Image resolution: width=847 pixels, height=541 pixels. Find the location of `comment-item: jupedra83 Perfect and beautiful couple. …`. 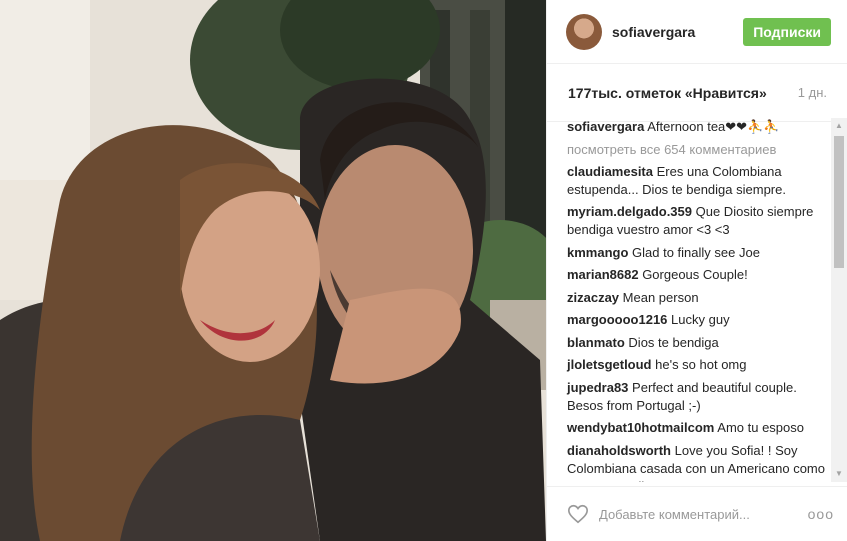

comment-item: jupedra83 Perfect and beautiful couple. … is located at coordinates (700, 397).